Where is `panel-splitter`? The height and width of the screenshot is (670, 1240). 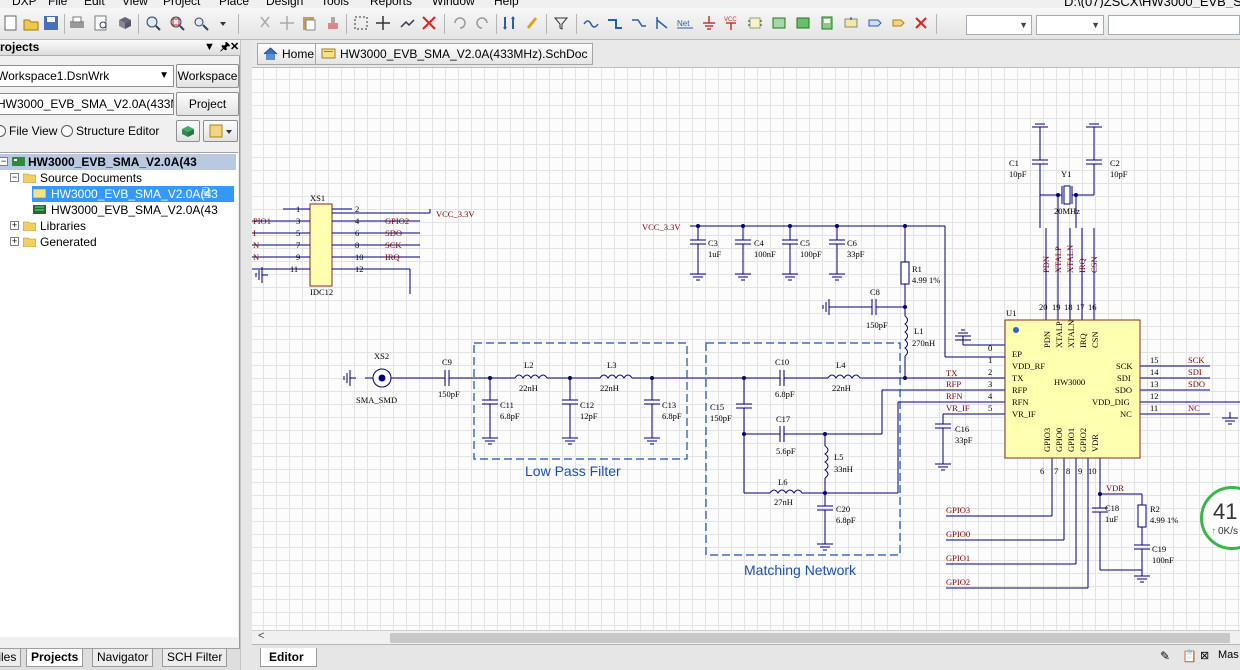 panel-splitter is located at coordinates (246, 355).